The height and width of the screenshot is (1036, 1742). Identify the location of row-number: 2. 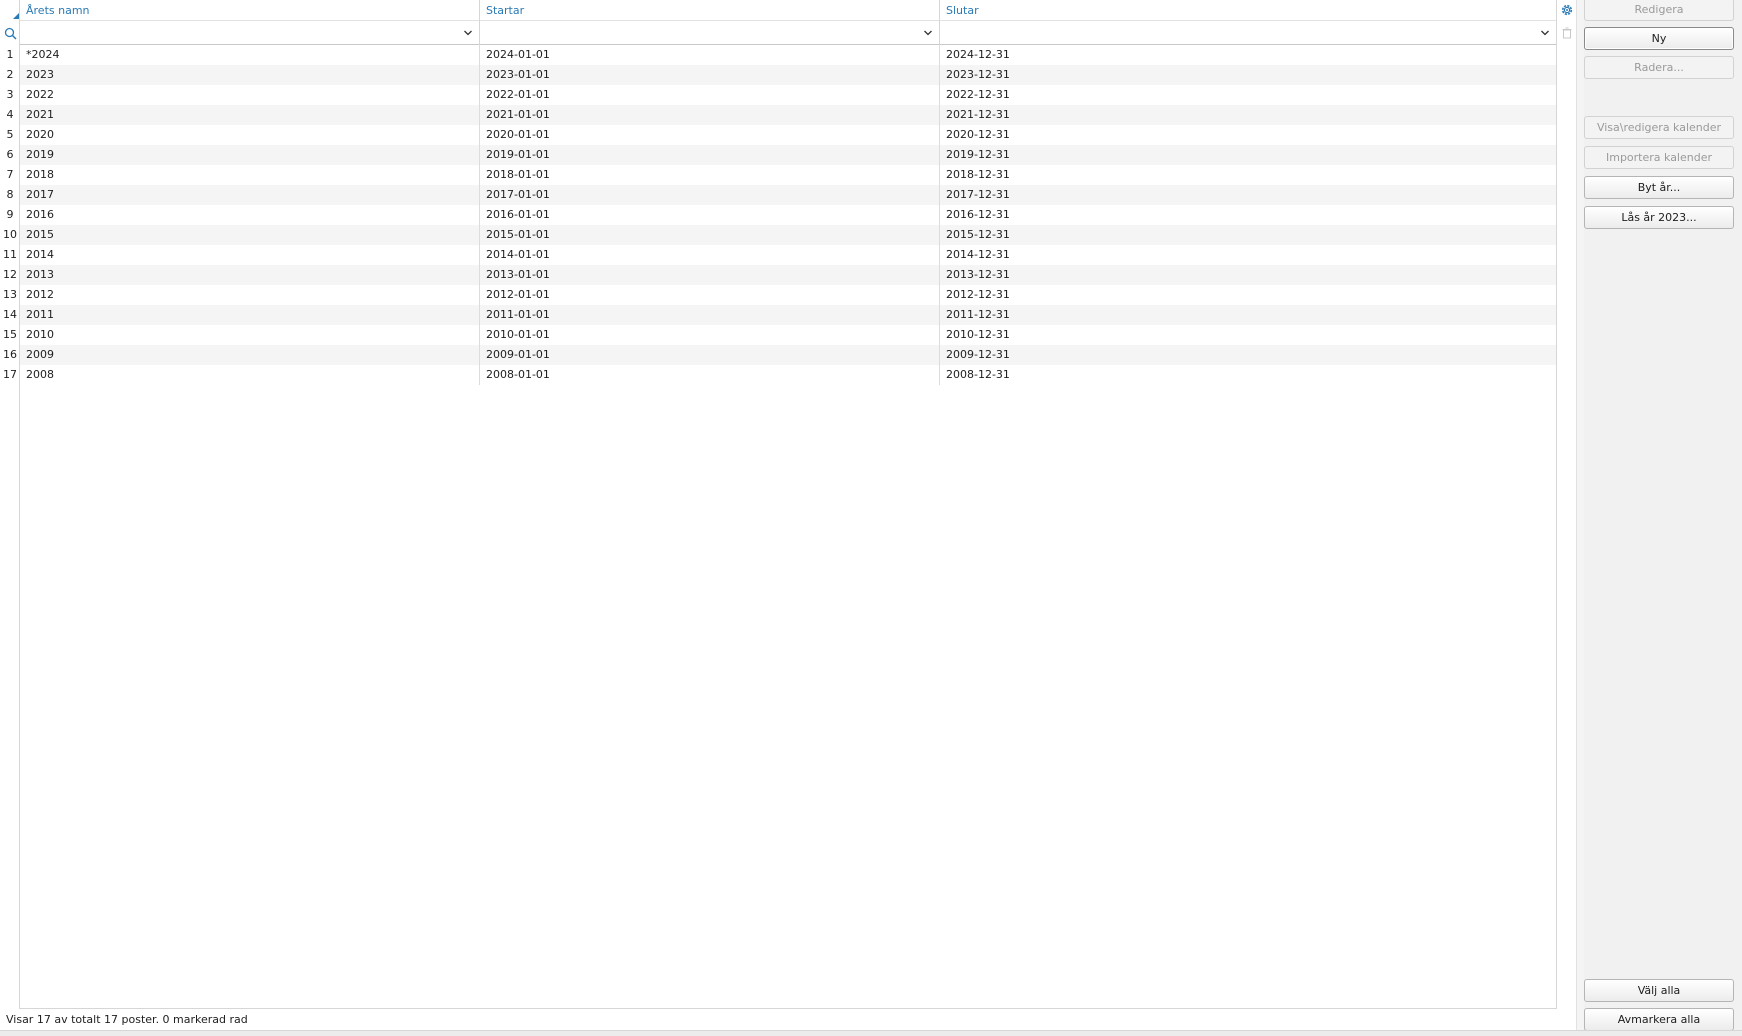
(10, 75).